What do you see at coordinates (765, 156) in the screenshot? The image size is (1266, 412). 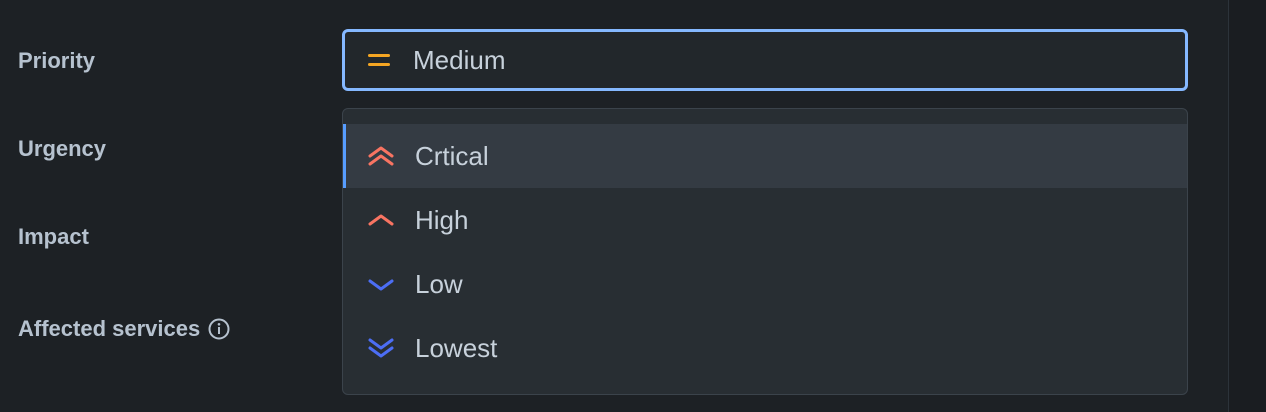 I see `option-critical: Crtical` at bounding box center [765, 156].